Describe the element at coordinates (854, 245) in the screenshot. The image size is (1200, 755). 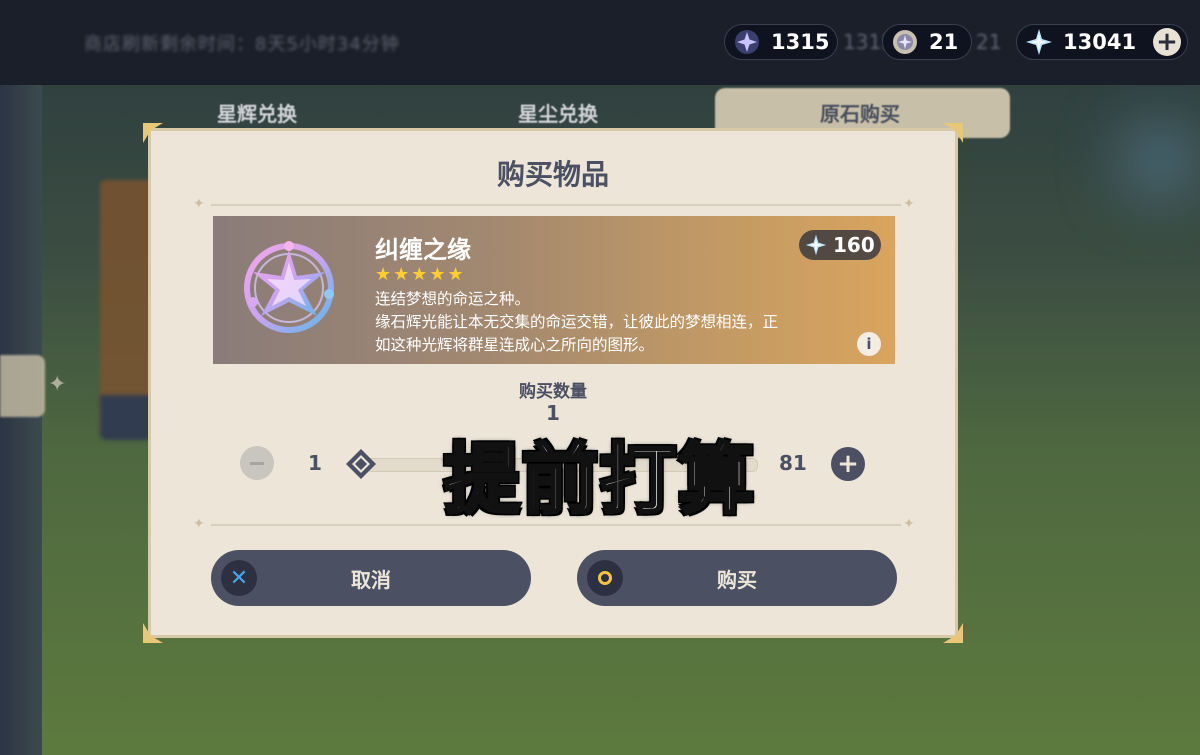
I see `item-price-value: 160` at that location.